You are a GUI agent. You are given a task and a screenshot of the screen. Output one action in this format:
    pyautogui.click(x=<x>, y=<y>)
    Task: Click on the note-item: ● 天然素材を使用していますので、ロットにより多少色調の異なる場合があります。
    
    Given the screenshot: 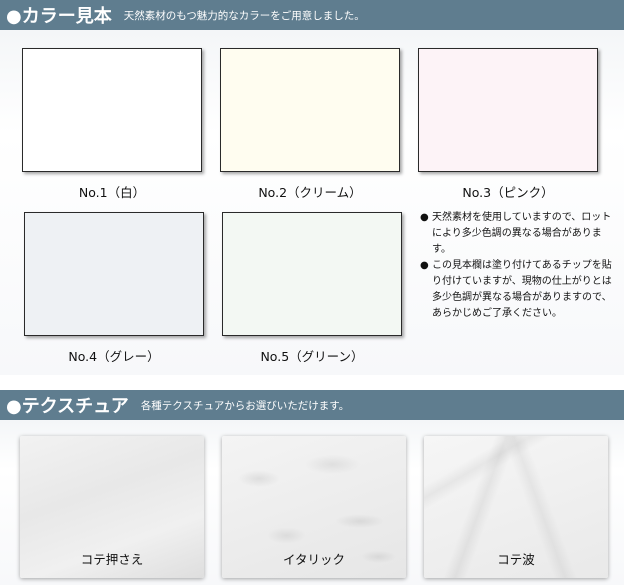 What is the action you would take?
    pyautogui.click(x=520, y=234)
    